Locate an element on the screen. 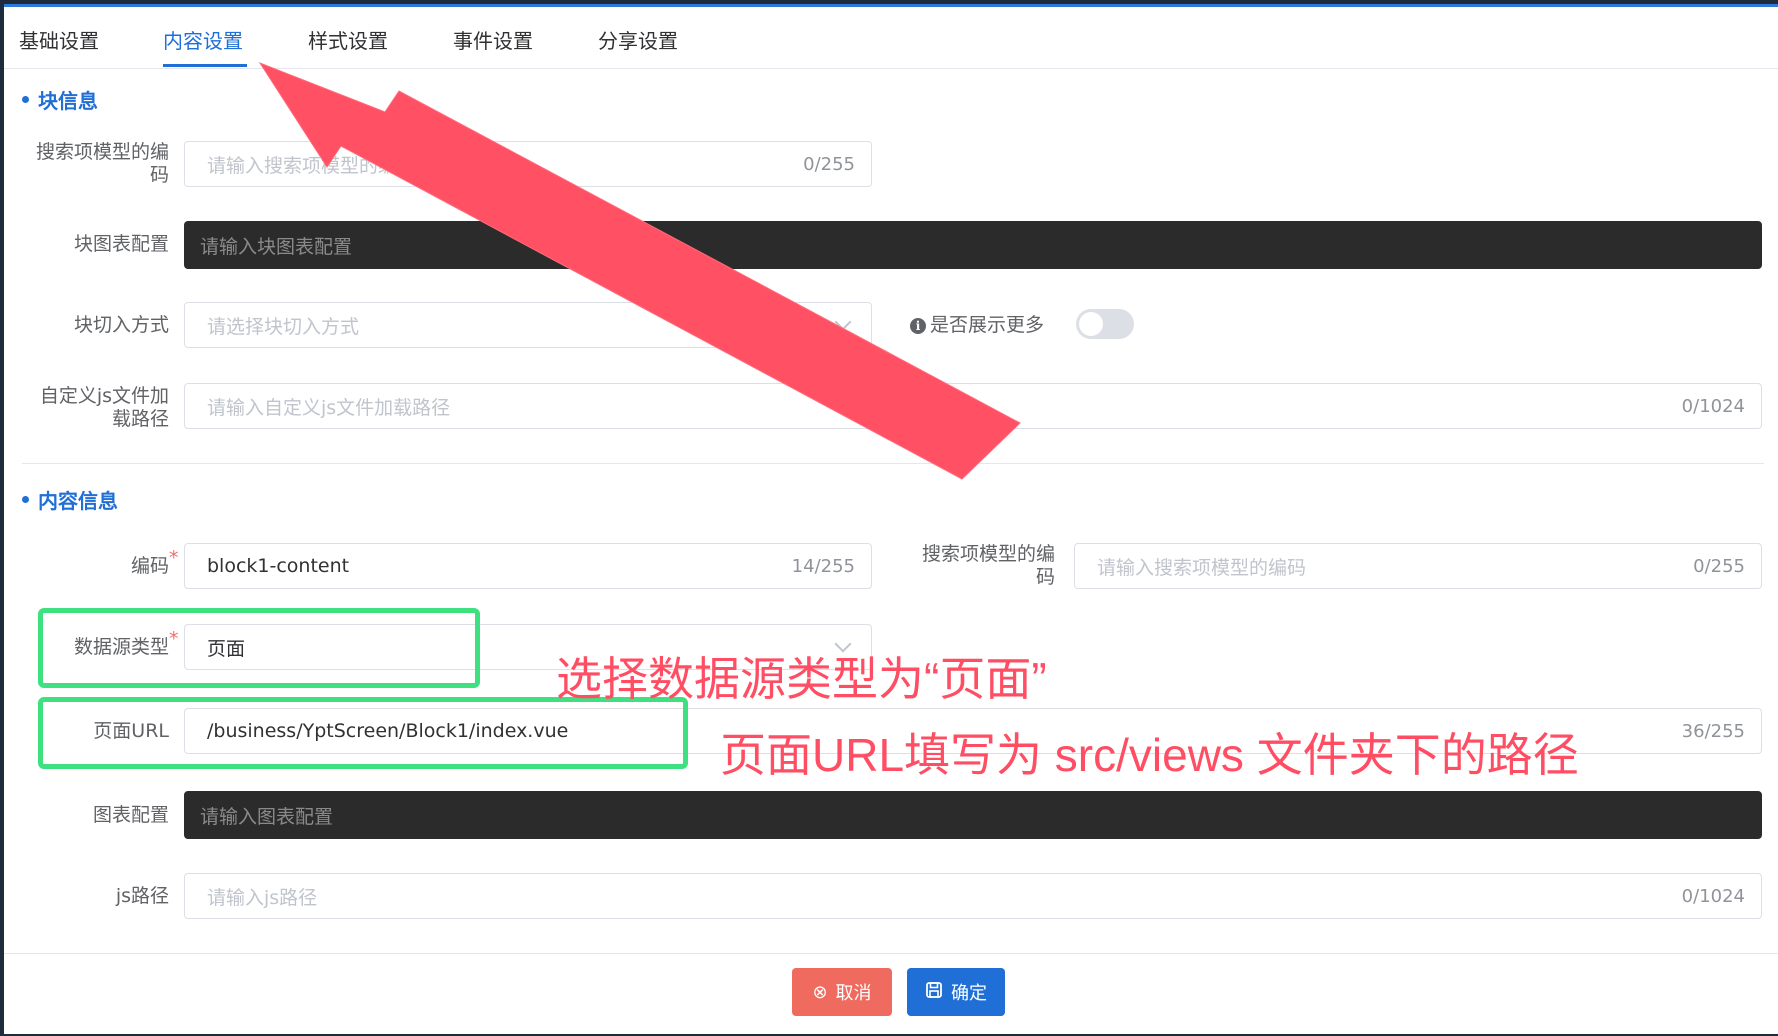  tab-style-settings: 样式设置 is located at coordinates (348, 39).